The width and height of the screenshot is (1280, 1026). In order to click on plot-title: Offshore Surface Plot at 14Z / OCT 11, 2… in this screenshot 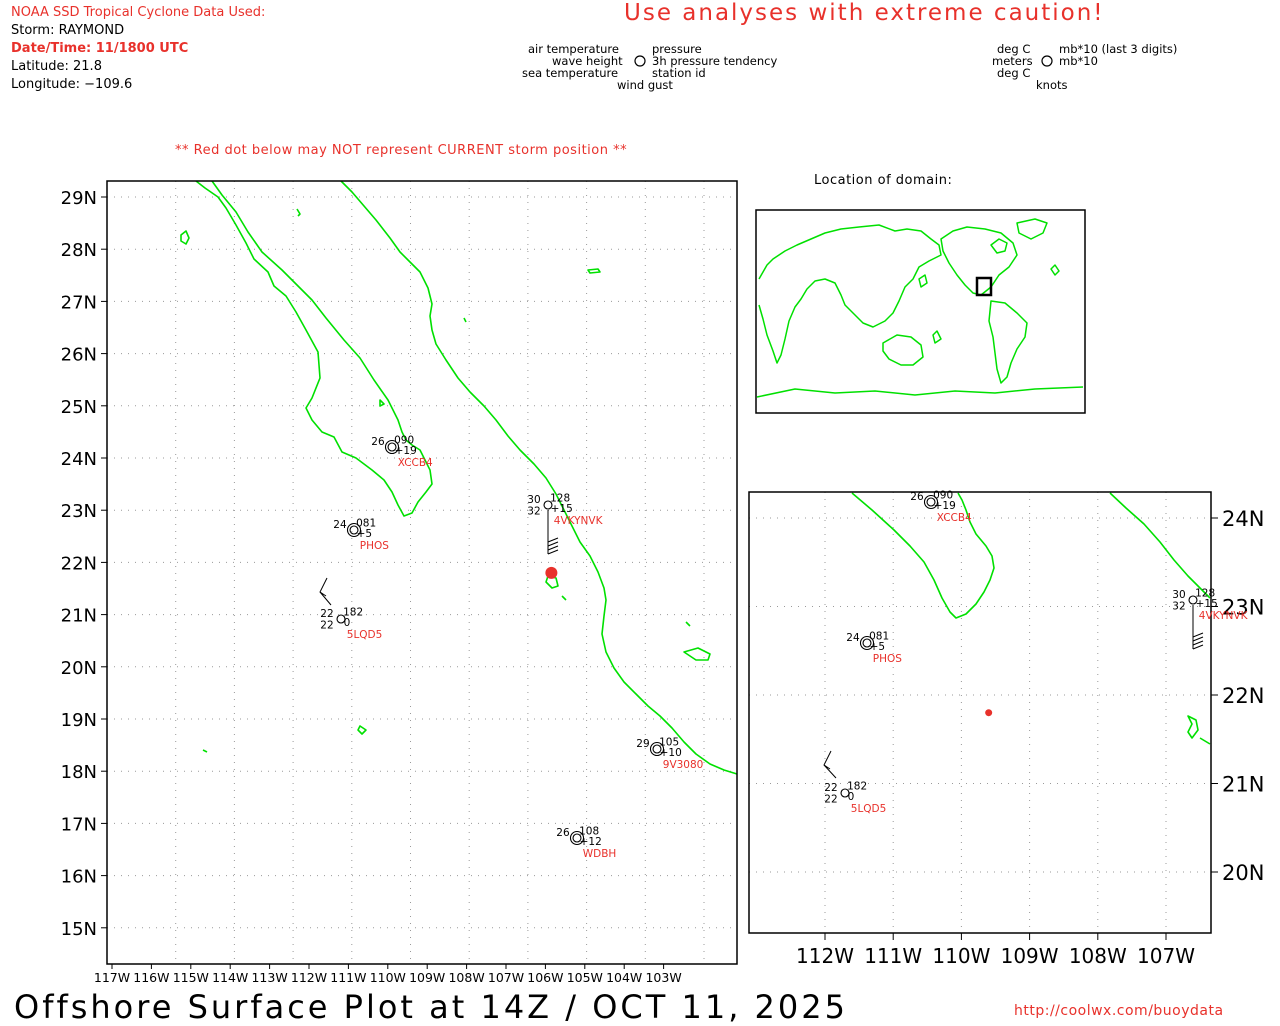, I will do `click(431, 1007)`.